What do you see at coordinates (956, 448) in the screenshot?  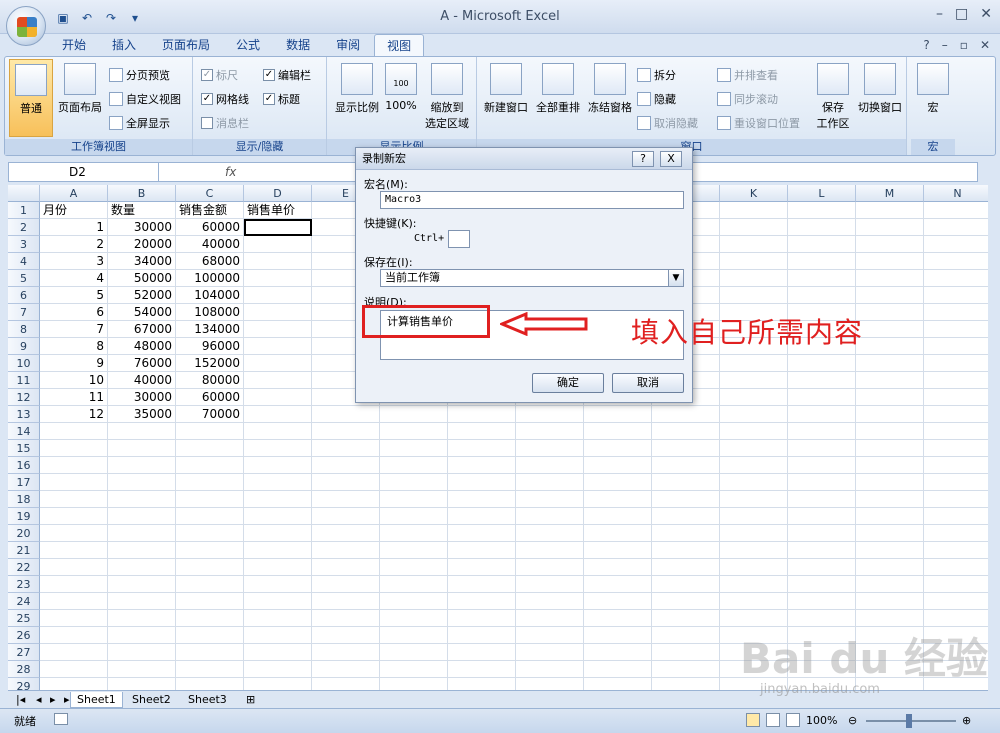 I see `cell-N15` at bounding box center [956, 448].